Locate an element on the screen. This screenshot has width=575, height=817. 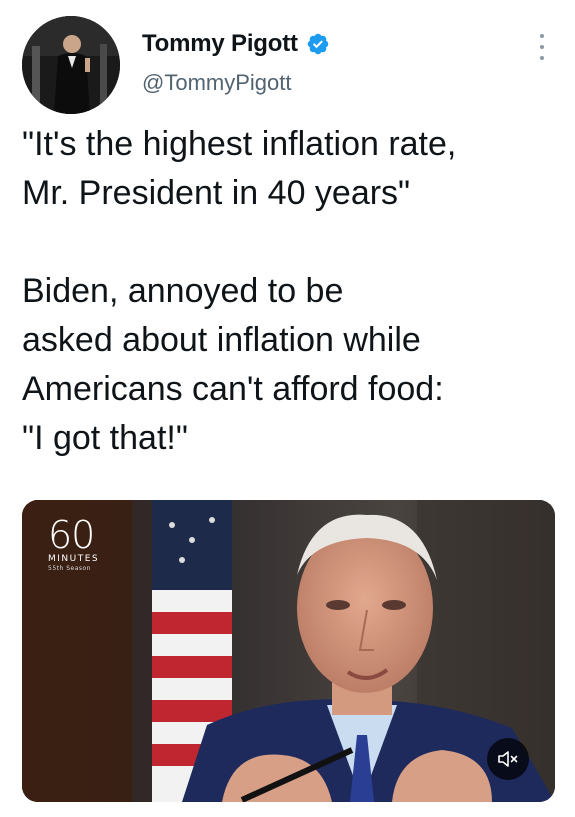
tweet-line: "It's the highest inflation rate, is located at coordinates (239, 144).